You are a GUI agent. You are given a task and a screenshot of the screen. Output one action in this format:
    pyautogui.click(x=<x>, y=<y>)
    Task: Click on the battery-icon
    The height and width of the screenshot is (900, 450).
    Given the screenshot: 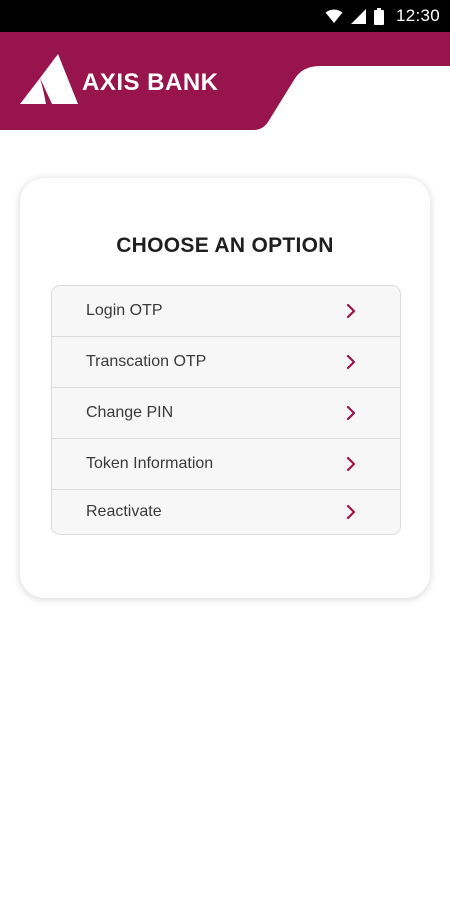 What is the action you would take?
    pyautogui.click(x=378, y=16)
    